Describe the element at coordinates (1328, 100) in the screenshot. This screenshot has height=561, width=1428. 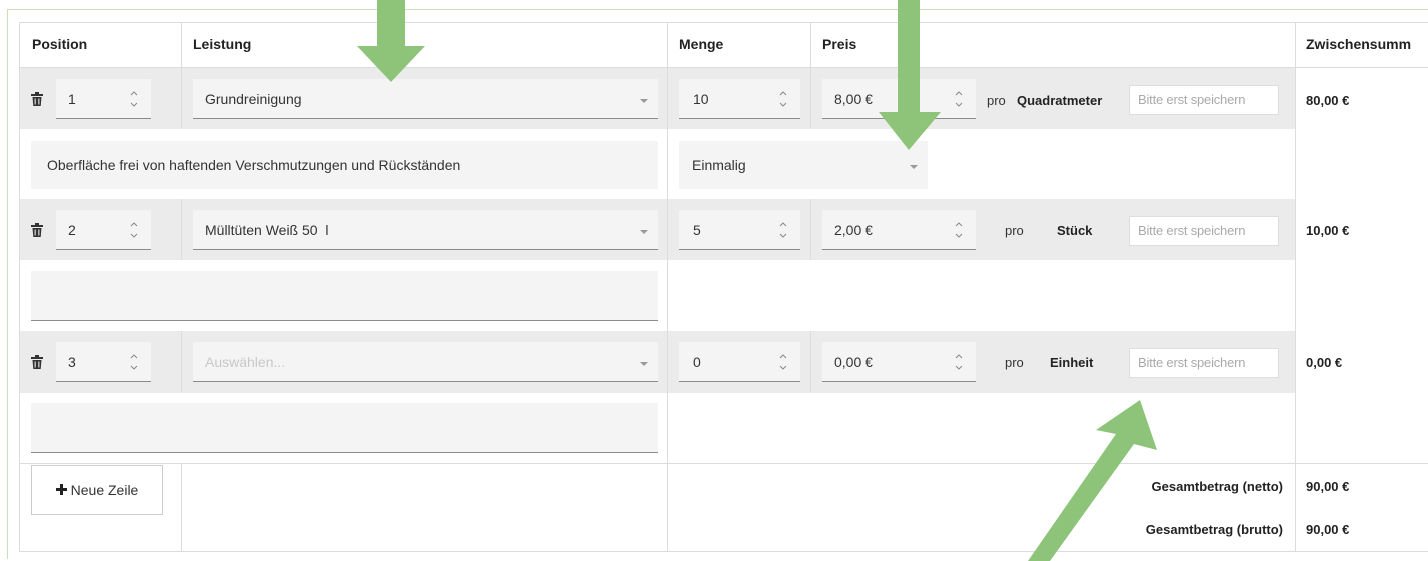
I see `subtotal-value: 80,00 €` at that location.